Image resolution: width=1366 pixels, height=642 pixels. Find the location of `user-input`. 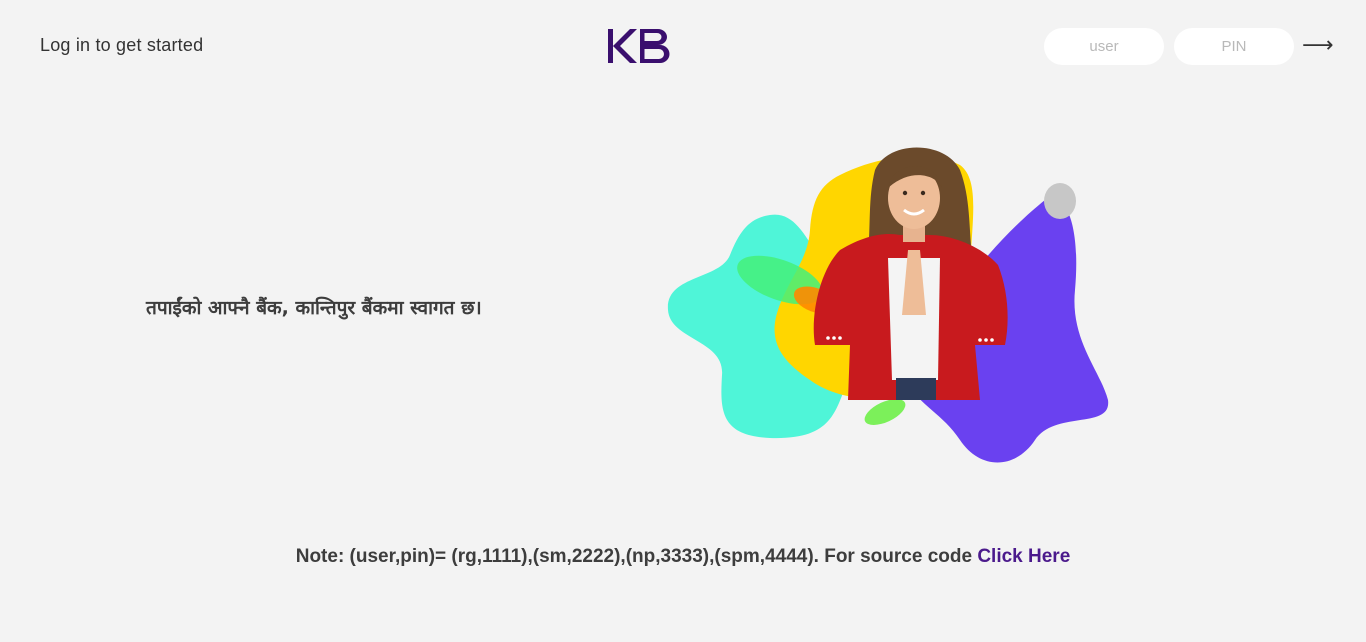

user-input is located at coordinates (1104, 46).